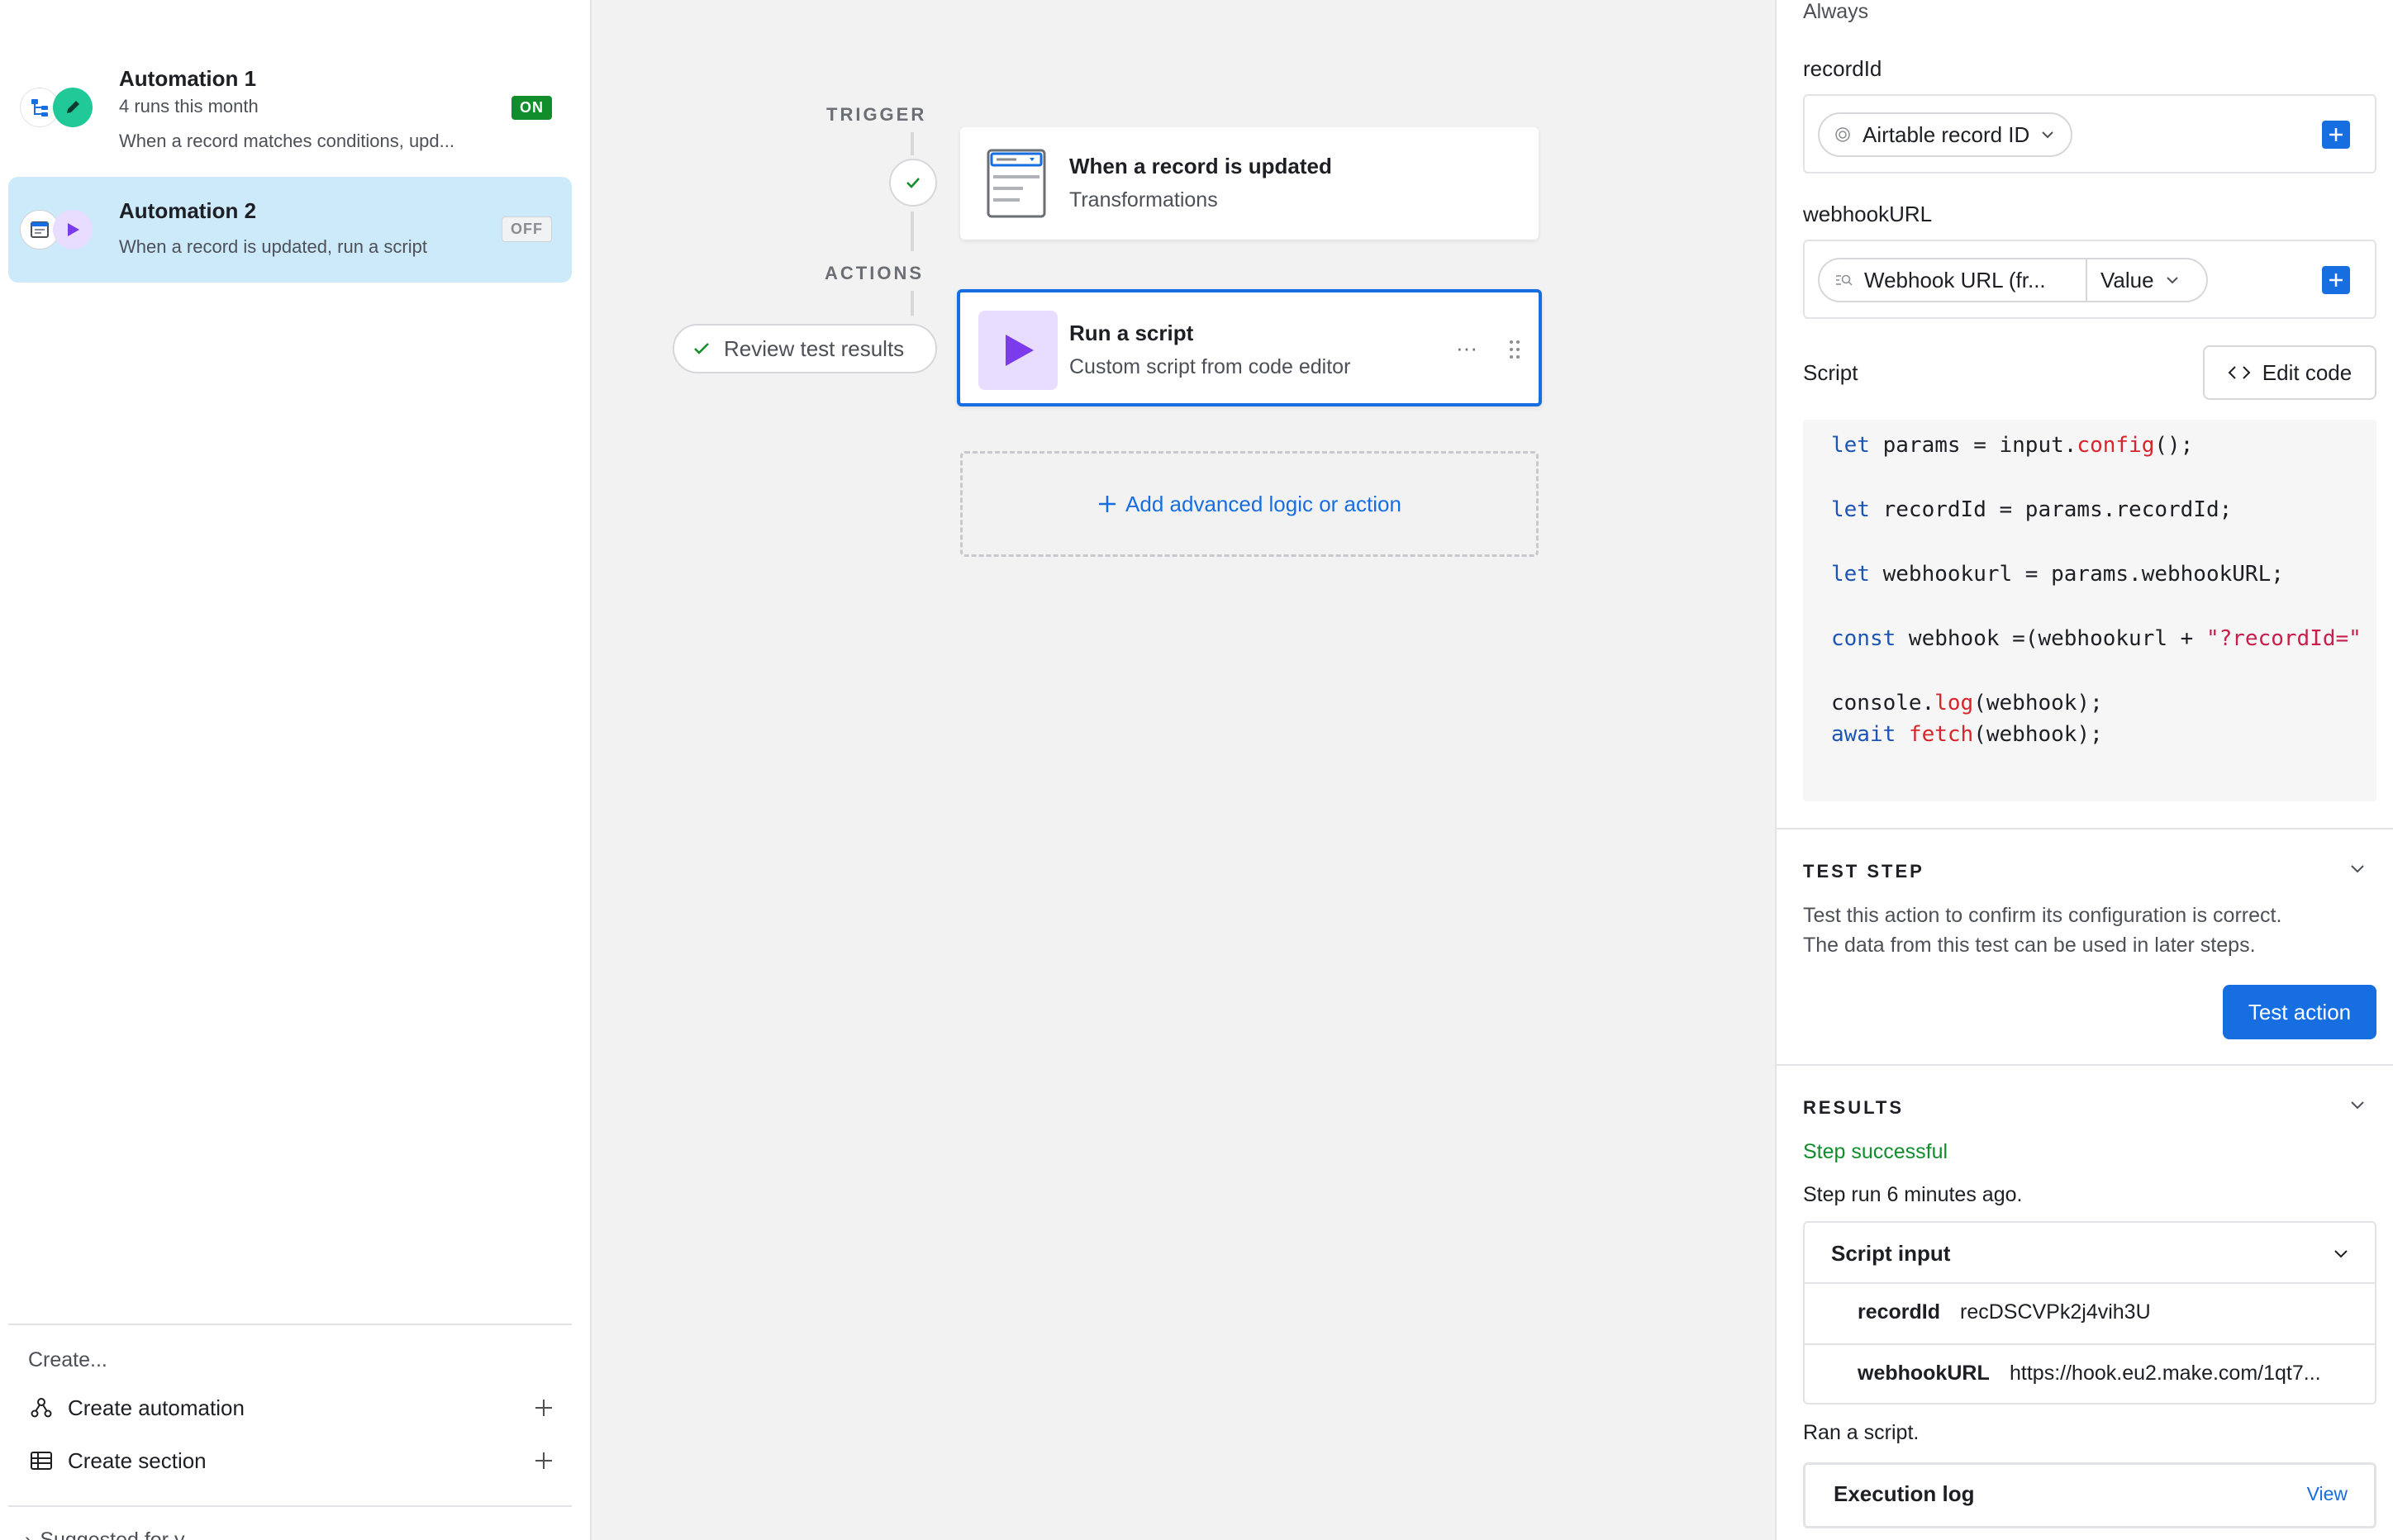  I want to click on trigger-card: When a record is updated Transformations, so click(1249, 183).